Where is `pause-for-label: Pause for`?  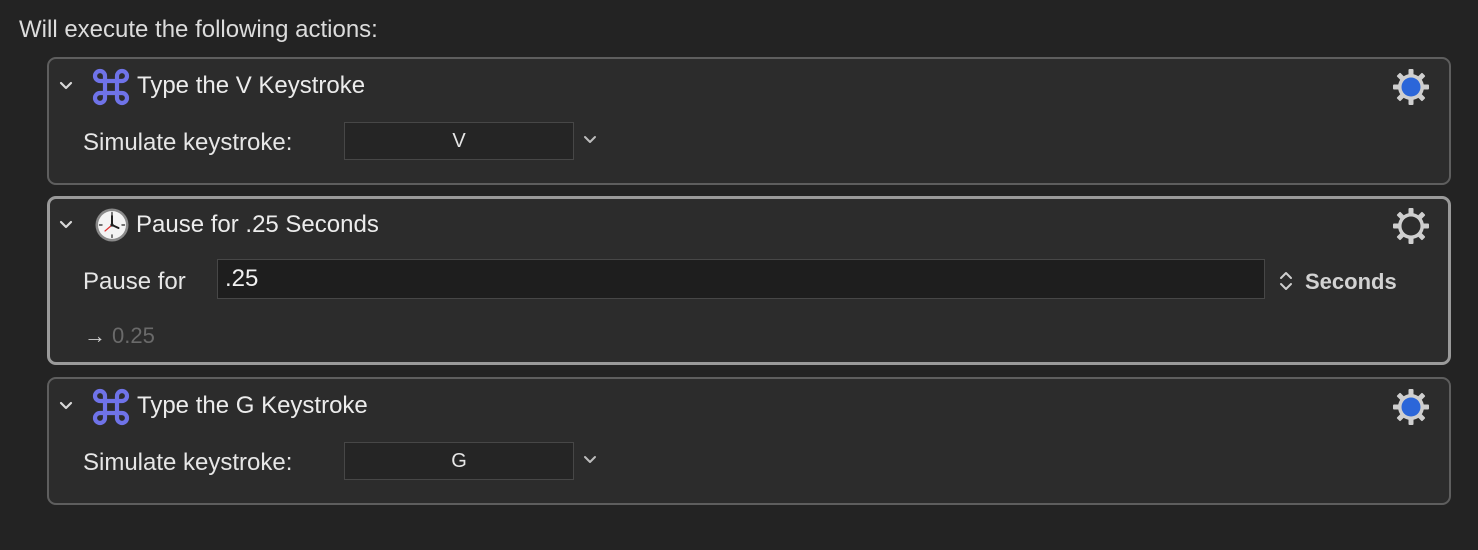
pause-for-label: Pause for is located at coordinates (134, 281).